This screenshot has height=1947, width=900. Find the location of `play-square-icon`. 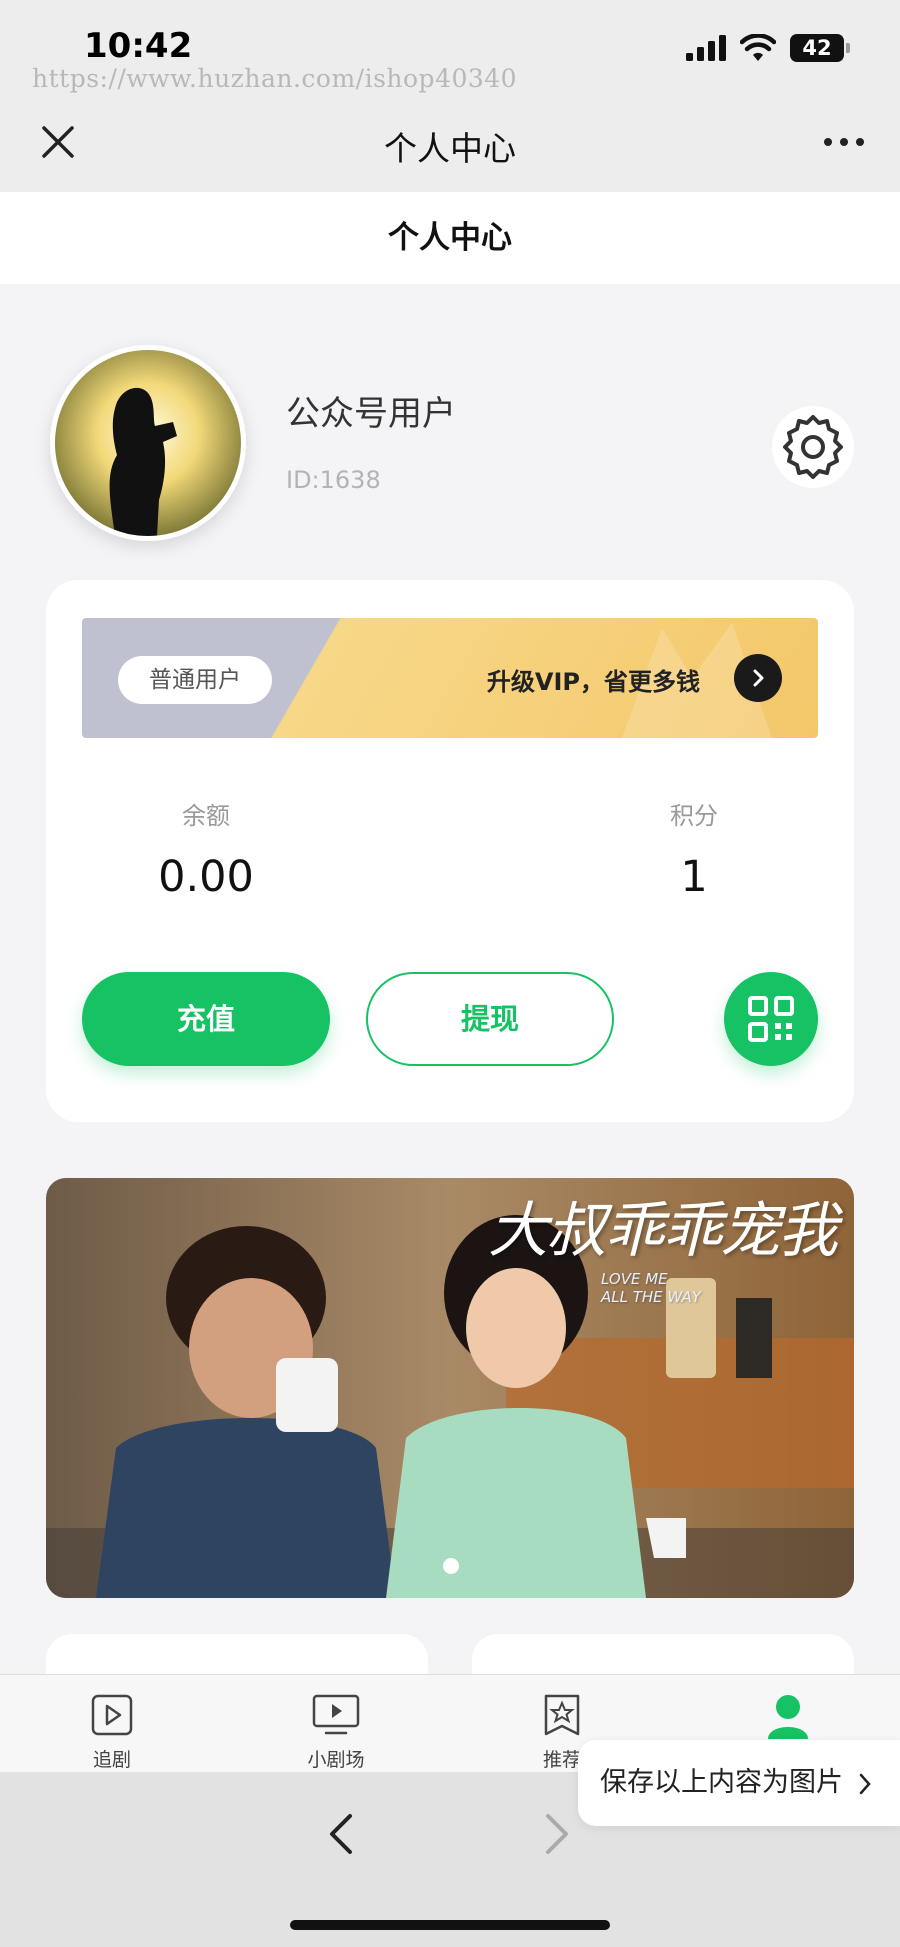

play-square-icon is located at coordinates (112, 1715).